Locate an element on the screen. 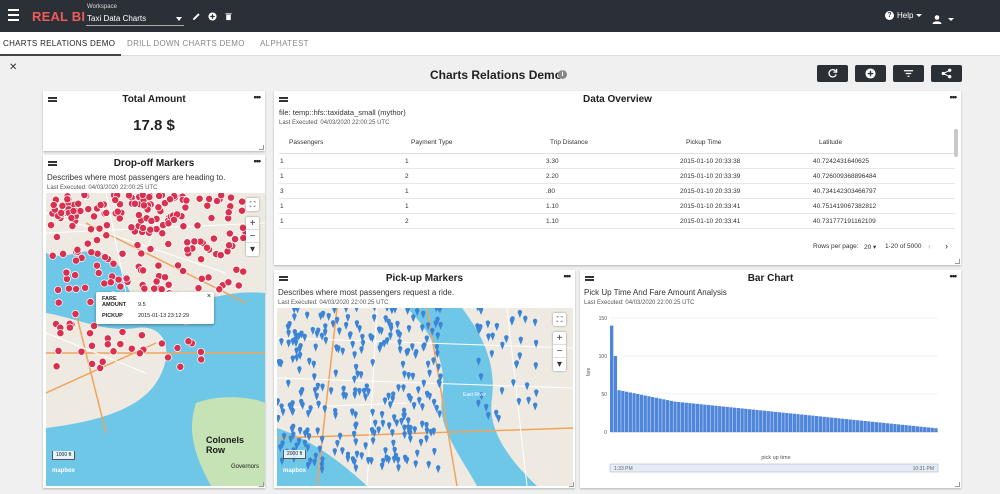 The image size is (1000, 494). delete-icon is located at coordinates (228, 16).